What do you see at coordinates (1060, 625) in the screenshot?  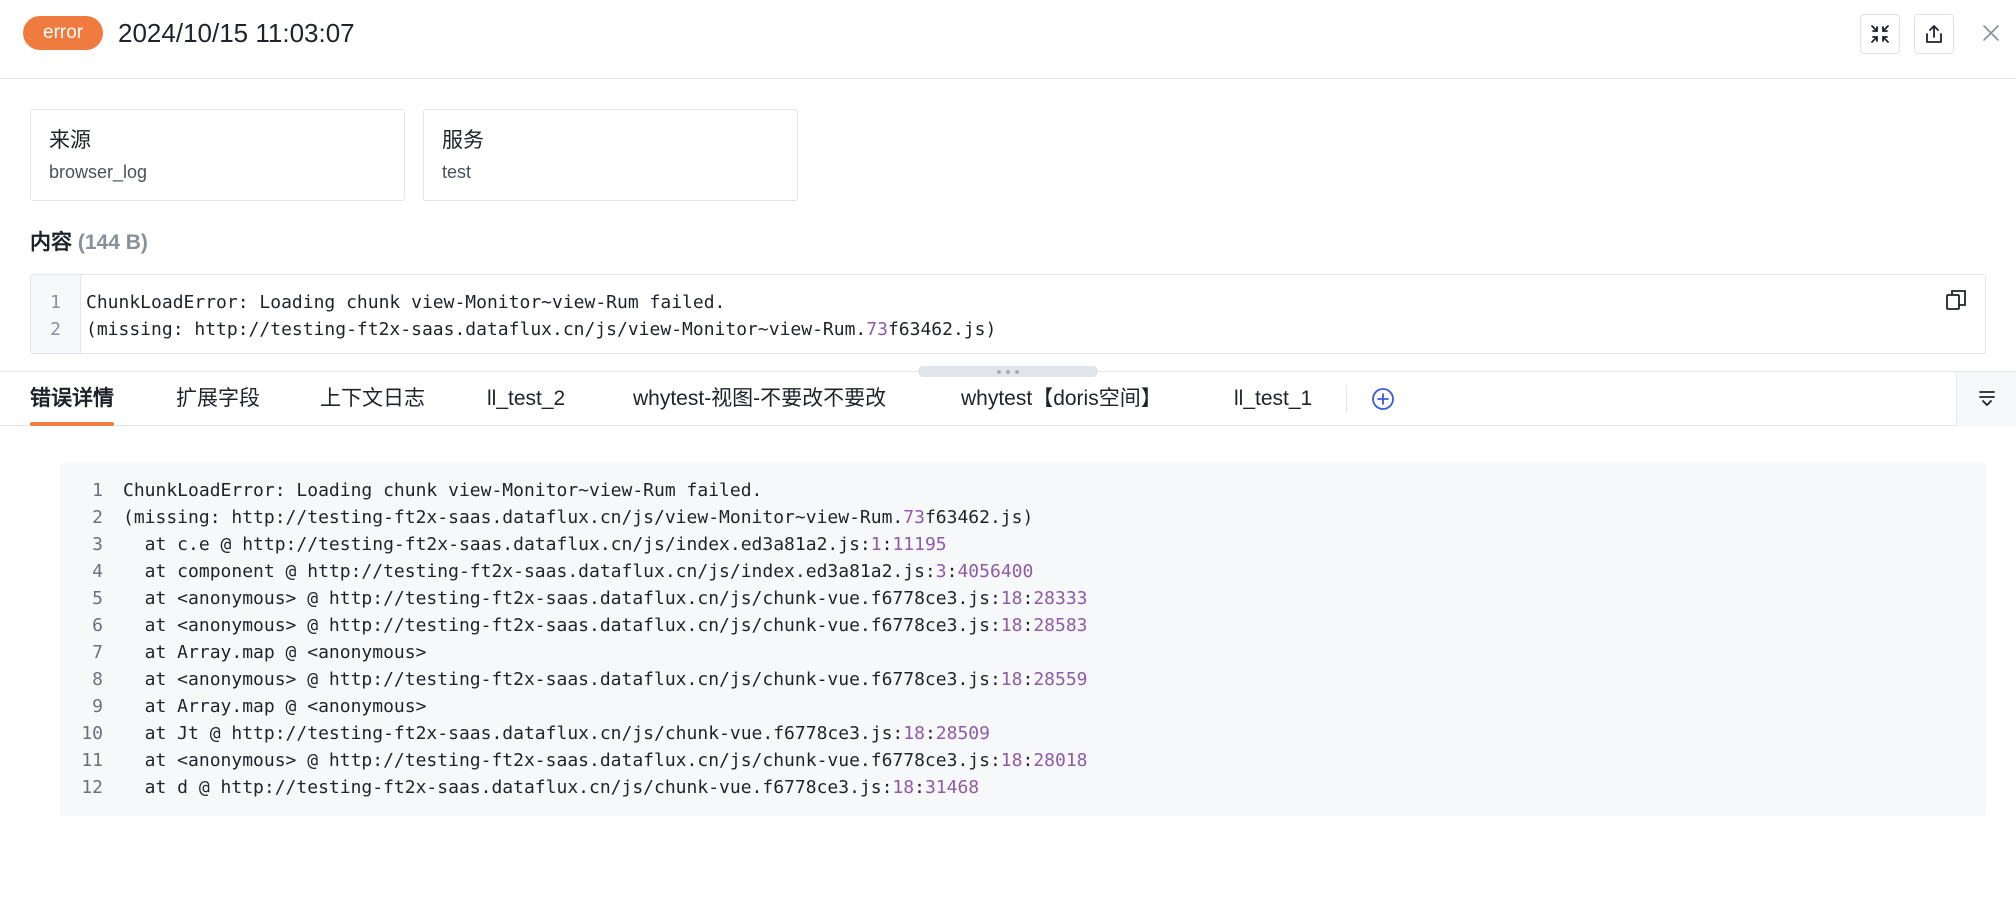 I see `code-number: 28583` at bounding box center [1060, 625].